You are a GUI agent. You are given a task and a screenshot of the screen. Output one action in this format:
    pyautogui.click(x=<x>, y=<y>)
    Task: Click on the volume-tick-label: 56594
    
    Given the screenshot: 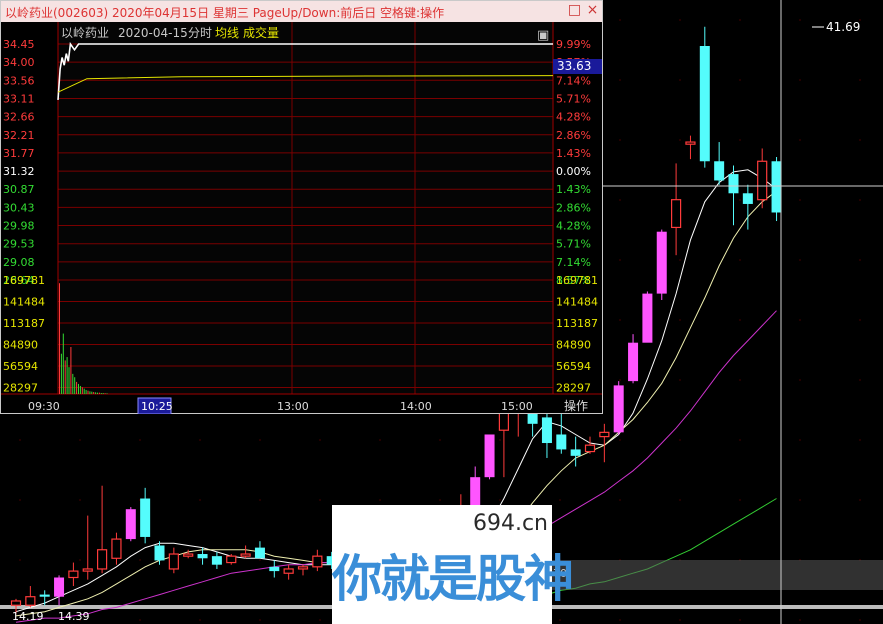 What is the action you would take?
    pyautogui.click(x=20, y=366)
    